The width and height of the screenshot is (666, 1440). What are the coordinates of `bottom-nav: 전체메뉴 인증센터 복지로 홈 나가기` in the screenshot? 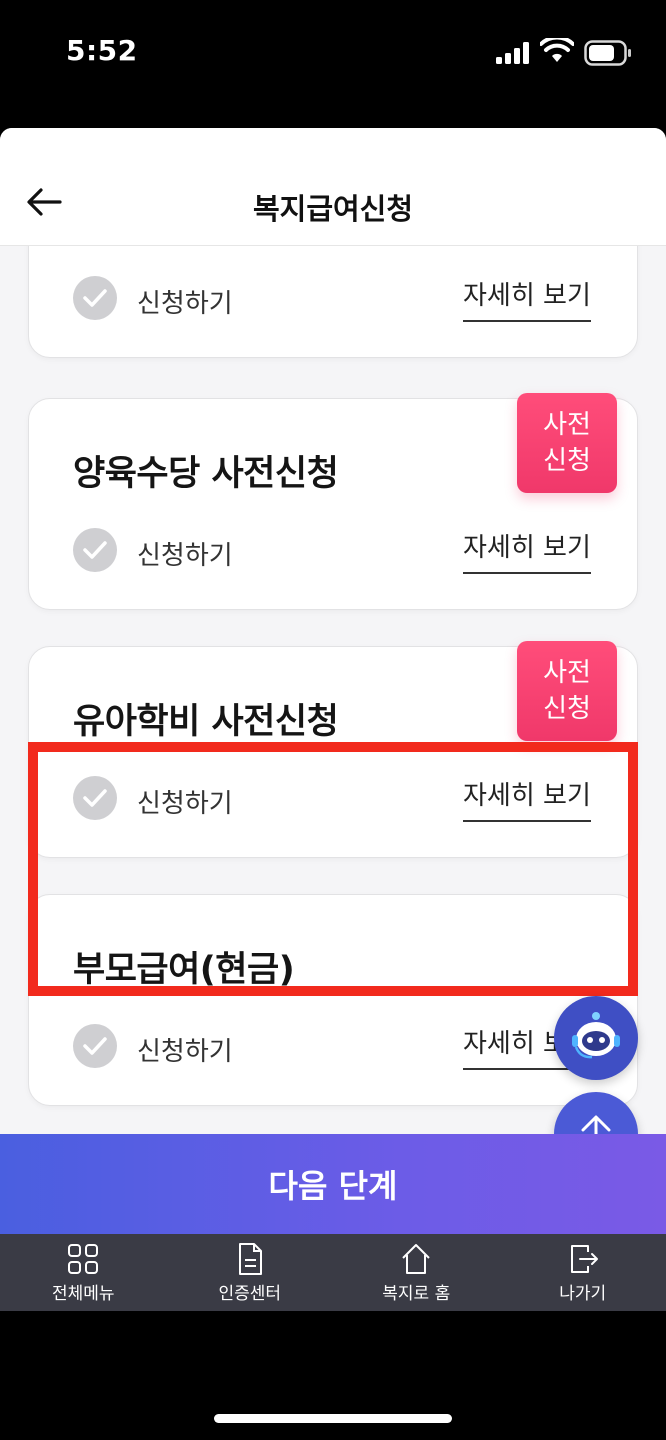 It's located at (333, 1272).